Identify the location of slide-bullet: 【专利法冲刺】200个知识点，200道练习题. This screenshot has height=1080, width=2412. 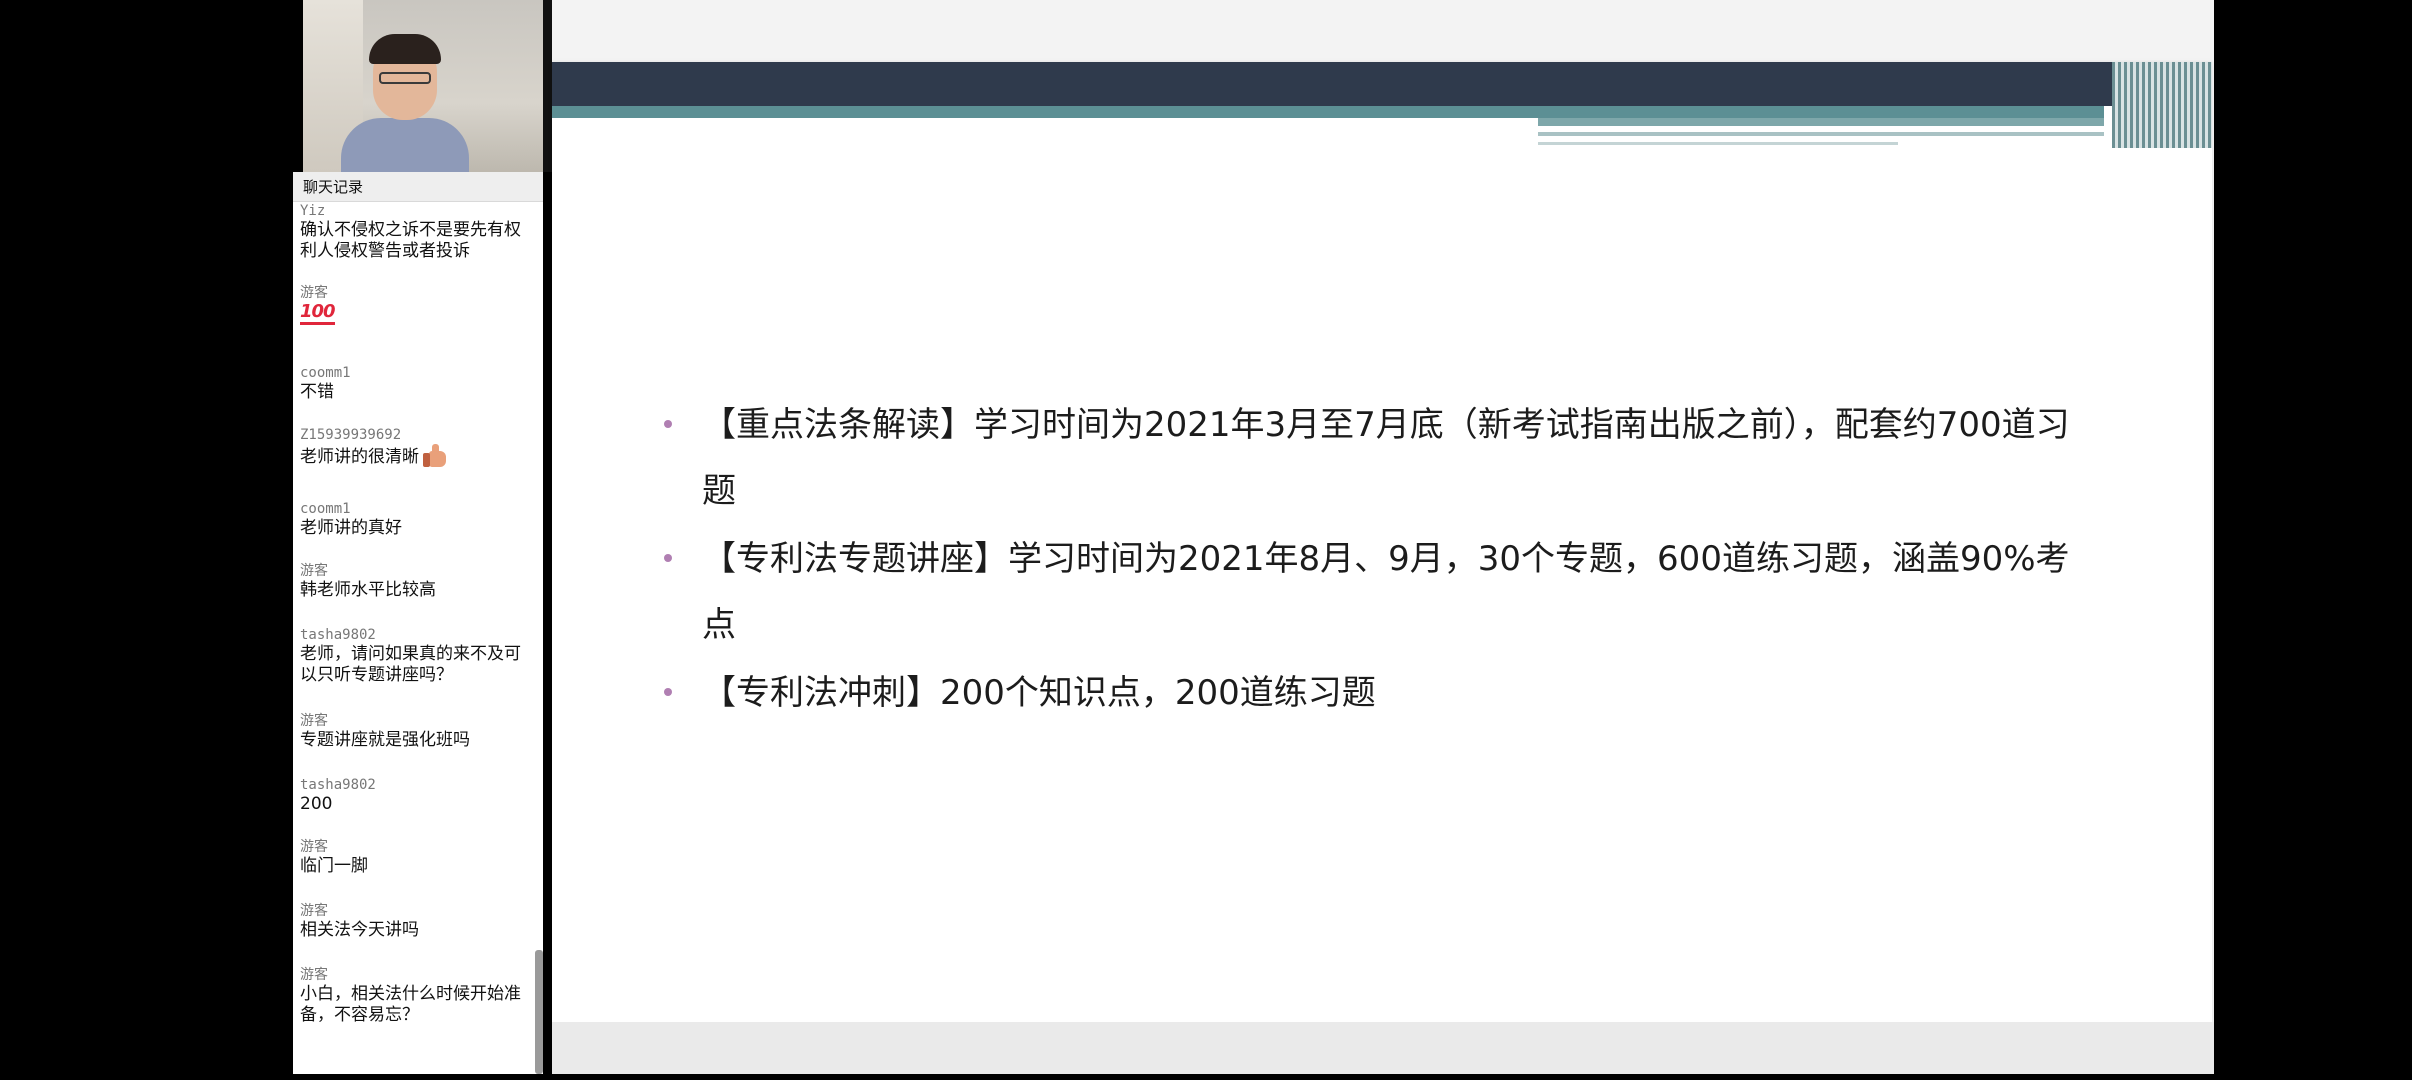
(1377, 693).